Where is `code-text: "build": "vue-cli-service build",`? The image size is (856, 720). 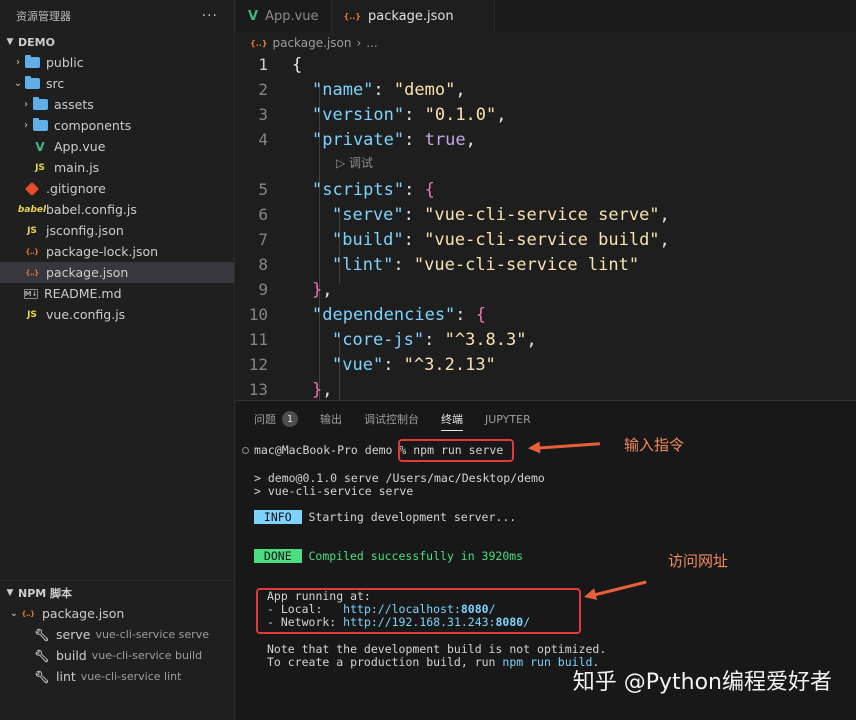
code-text: "build": "vue-cli-service build", is located at coordinates (501, 239).